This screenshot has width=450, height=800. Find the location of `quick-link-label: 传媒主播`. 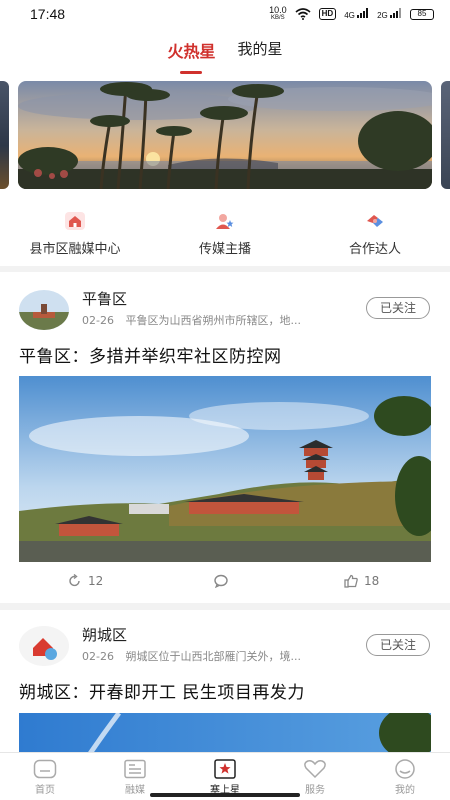

quick-link-label: 传媒主播 is located at coordinates (224, 249).